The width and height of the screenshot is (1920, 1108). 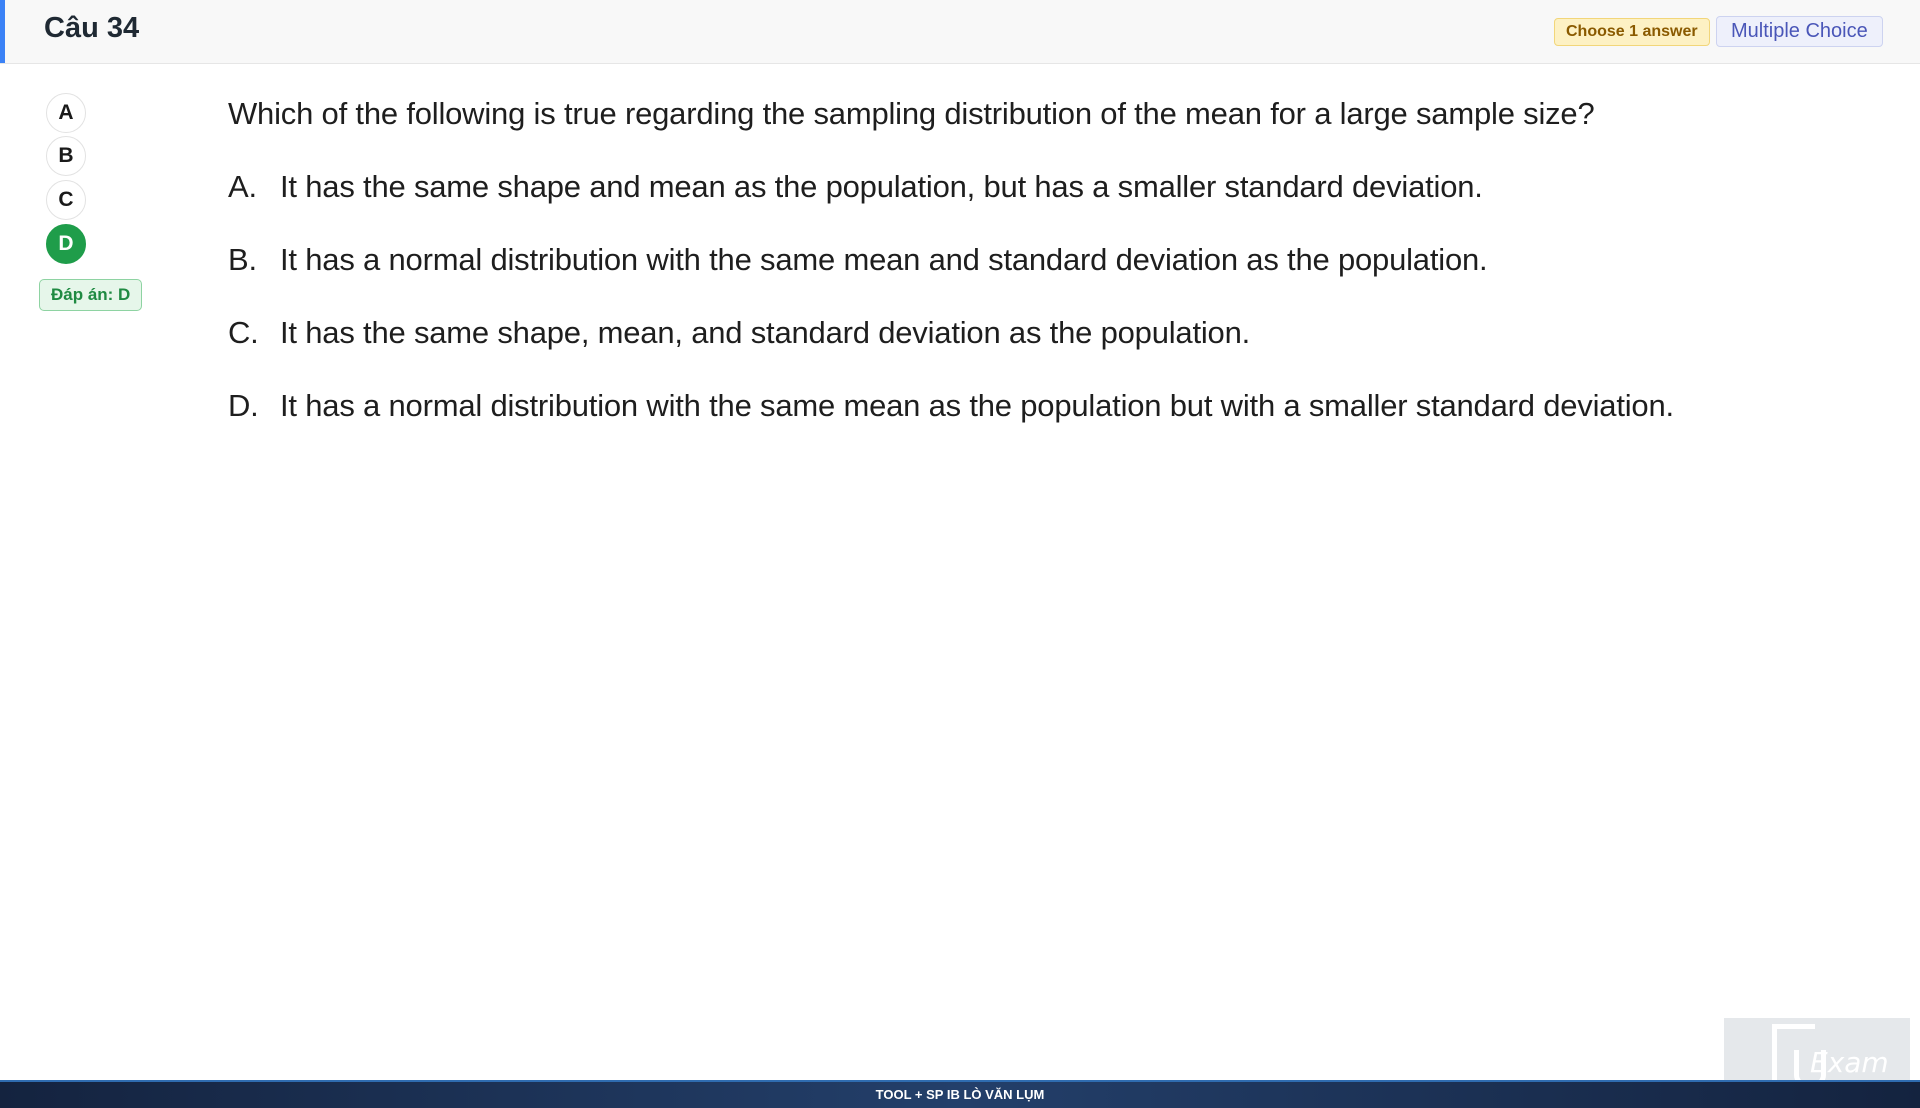 What do you see at coordinates (1799, 31) in the screenshot?
I see `question-type-badge: Multiple Choice` at bounding box center [1799, 31].